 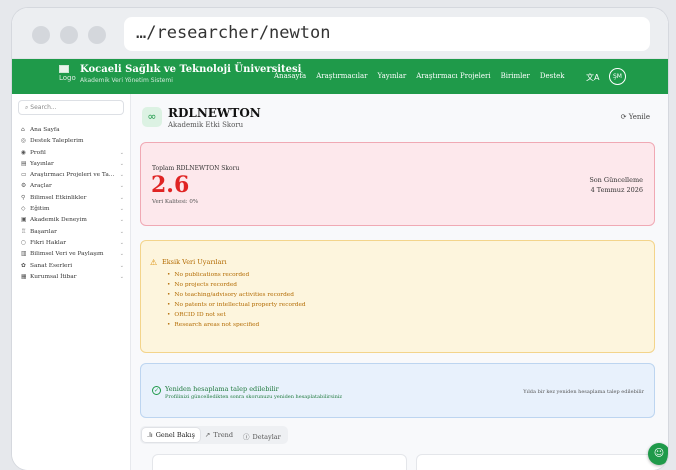 I want to click on logo-alt-text: Logo, so click(x=67, y=78).